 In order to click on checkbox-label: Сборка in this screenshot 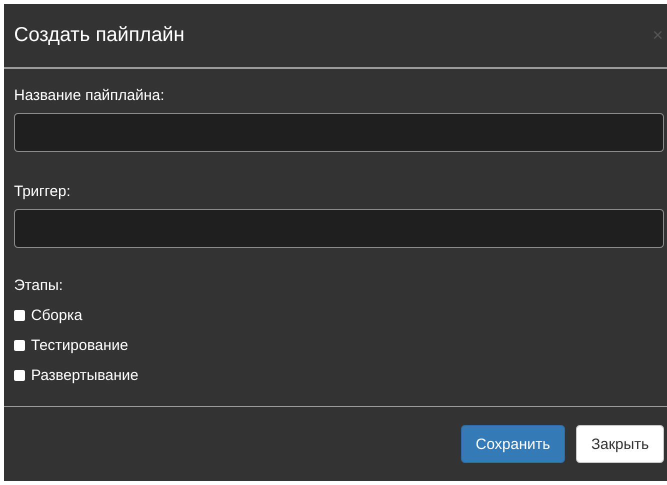, I will do `click(56, 315)`.